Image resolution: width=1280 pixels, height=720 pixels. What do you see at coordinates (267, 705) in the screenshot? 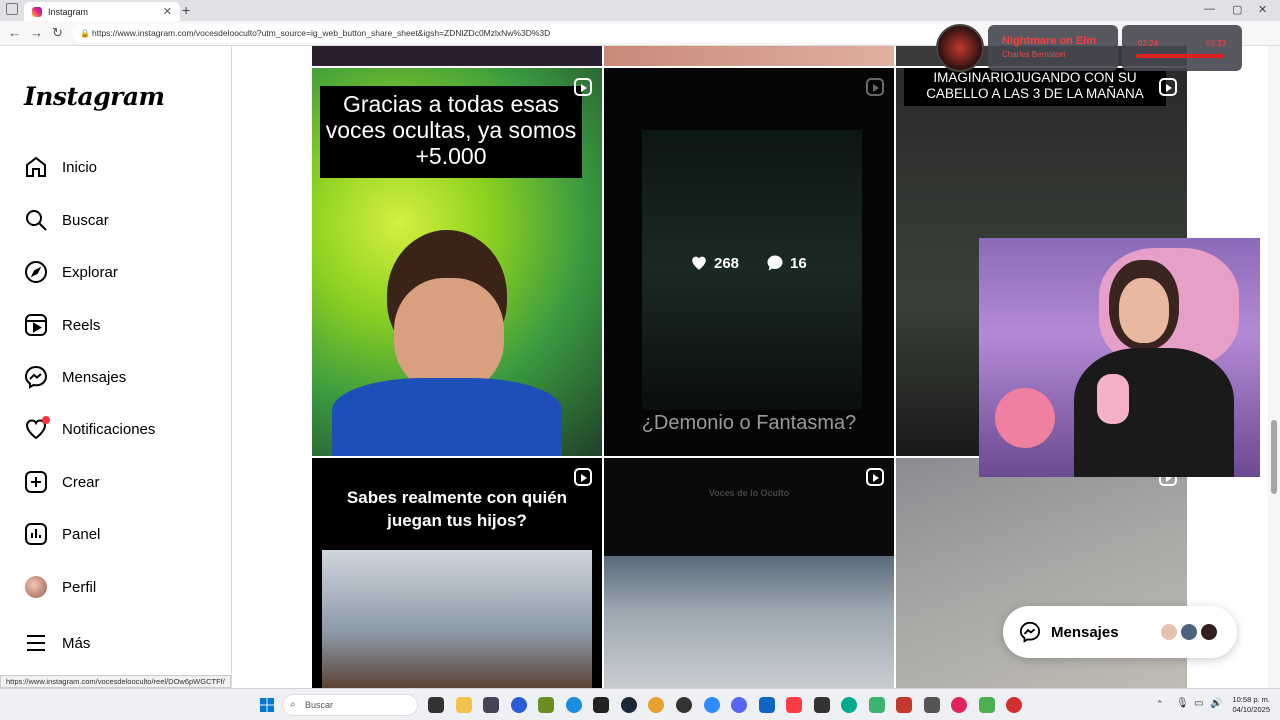
I see `windows-start-icon` at bounding box center [267, 705].